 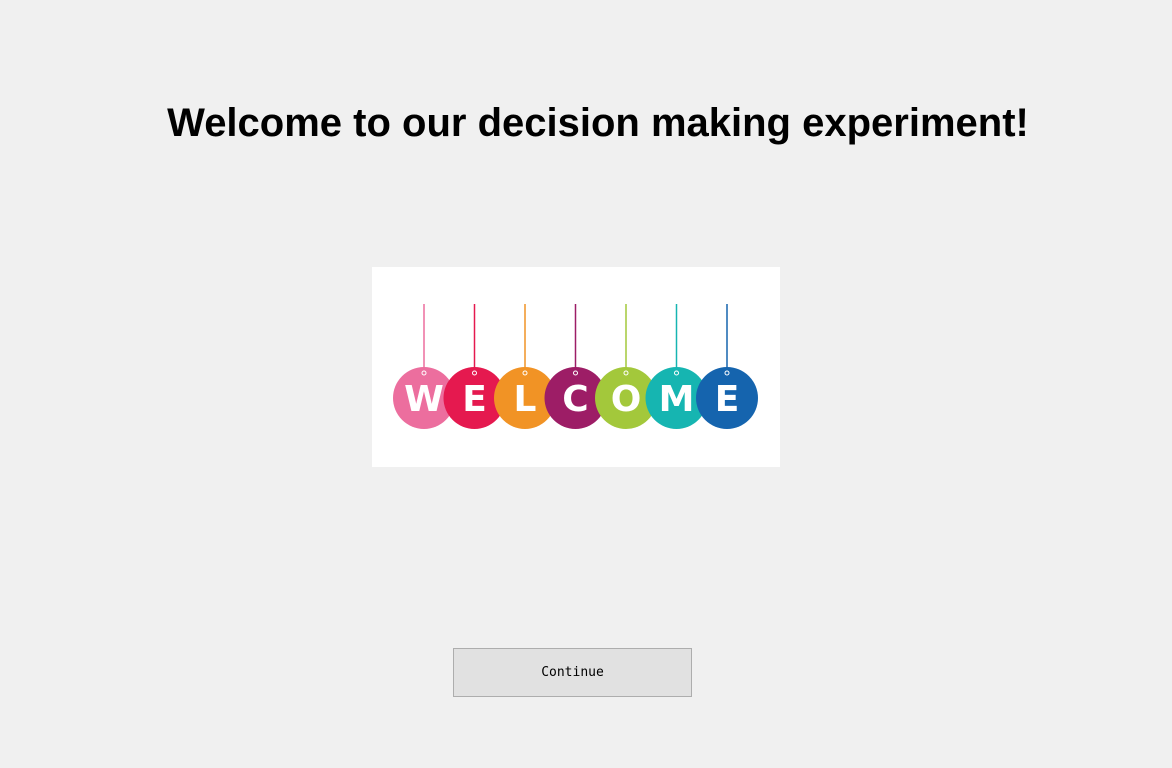 I want to click on tag-letter: L, so click(x=525, y=399).